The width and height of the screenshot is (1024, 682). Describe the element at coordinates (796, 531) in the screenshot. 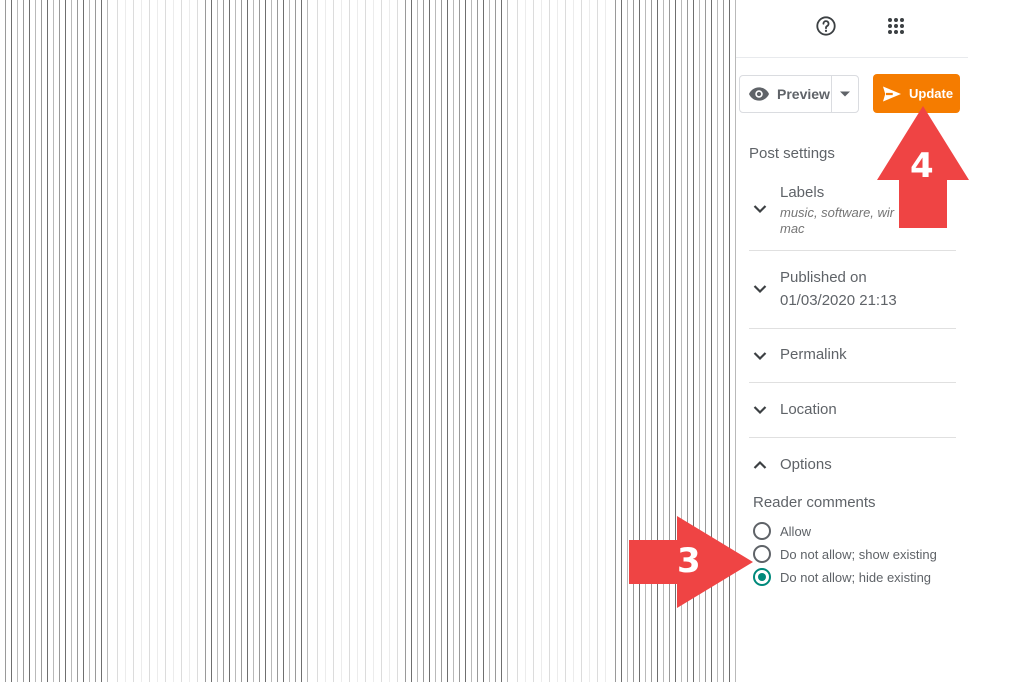

I see `radio-label: Allow` at that location.